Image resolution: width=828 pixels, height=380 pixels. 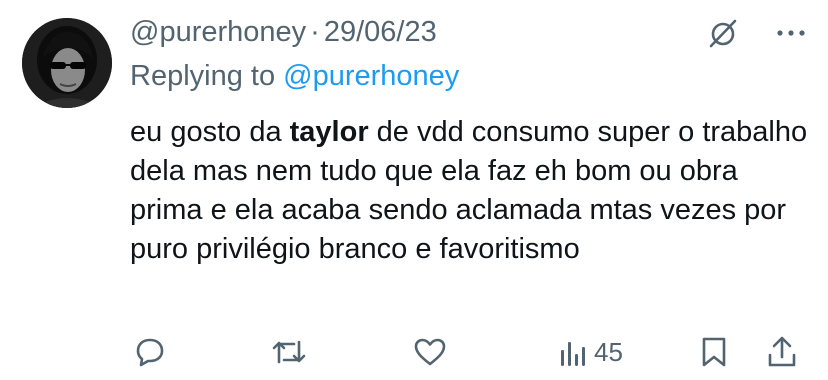 What do you see at coordinates (203, 76) in the screenshot?
I see `replying-label: Replying to` at bounding box center [203, 76].